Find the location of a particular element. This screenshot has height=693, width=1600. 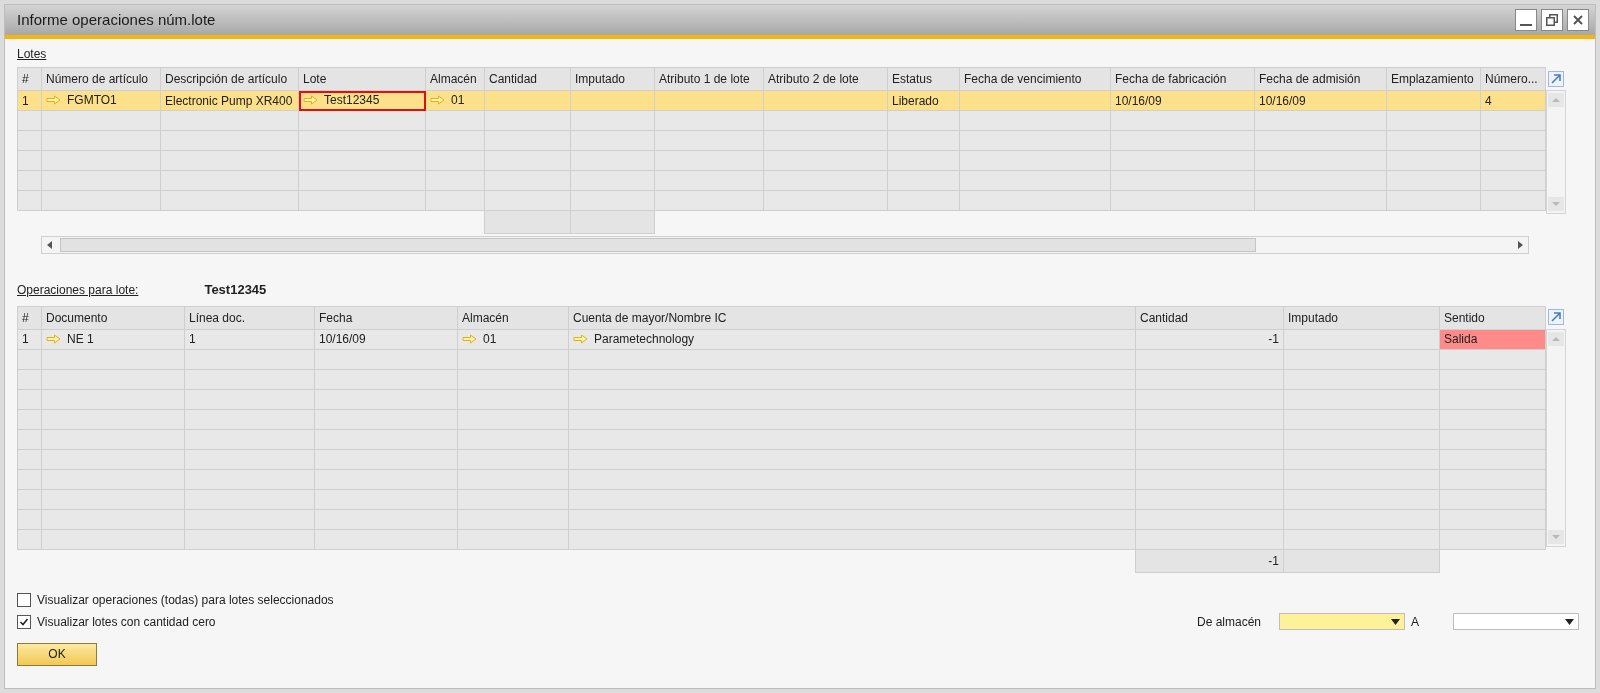

restore-icon is located at coordinates (1552, 20).